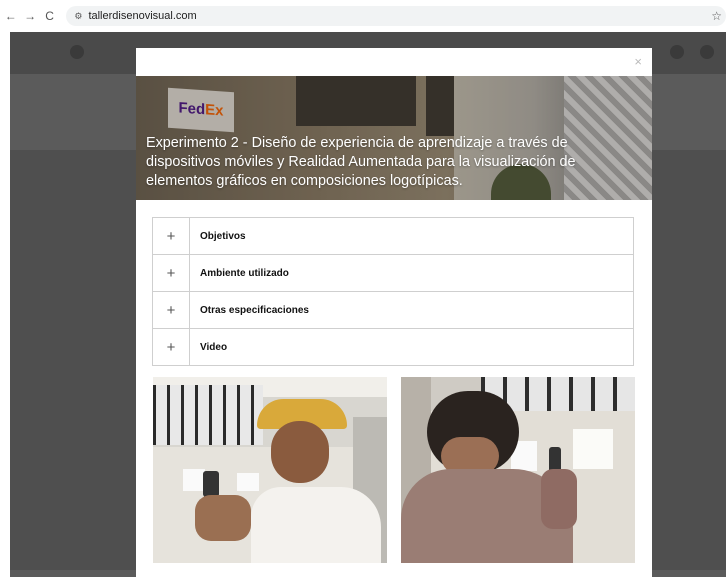 The width and height of the screenshot is (726, 577). Describe the element at coordinates (239, 273) in the screenshot. I see `accordion-label: Ambiente utilizado` at that location.